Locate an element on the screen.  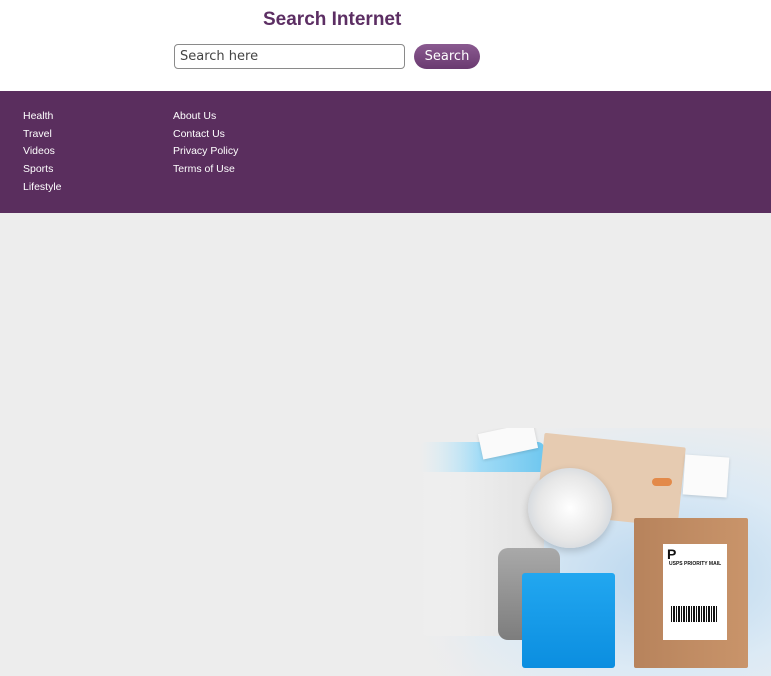
hero-fade is located at coordinates (450, 552).